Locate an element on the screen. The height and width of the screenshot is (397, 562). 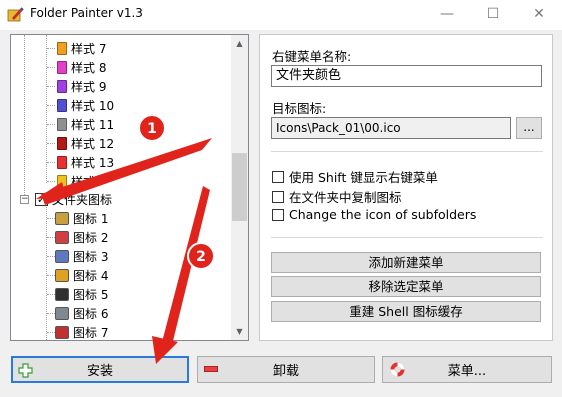
scroll-down-arrow: ▼ is located at coordinates (239, 331).